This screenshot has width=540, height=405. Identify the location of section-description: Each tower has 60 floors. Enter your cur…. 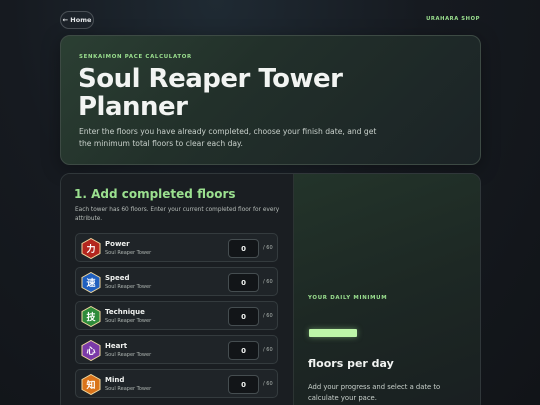
(177, 214).